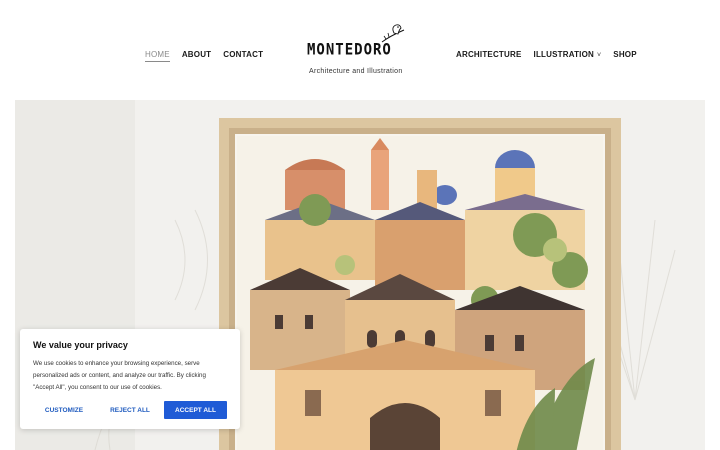 This screenshot has width=720, height=450. What do you see at coordinates (196, 56) in the screenshot?
I see `nav-about: ABOUT` at bounding box center [196, 56].